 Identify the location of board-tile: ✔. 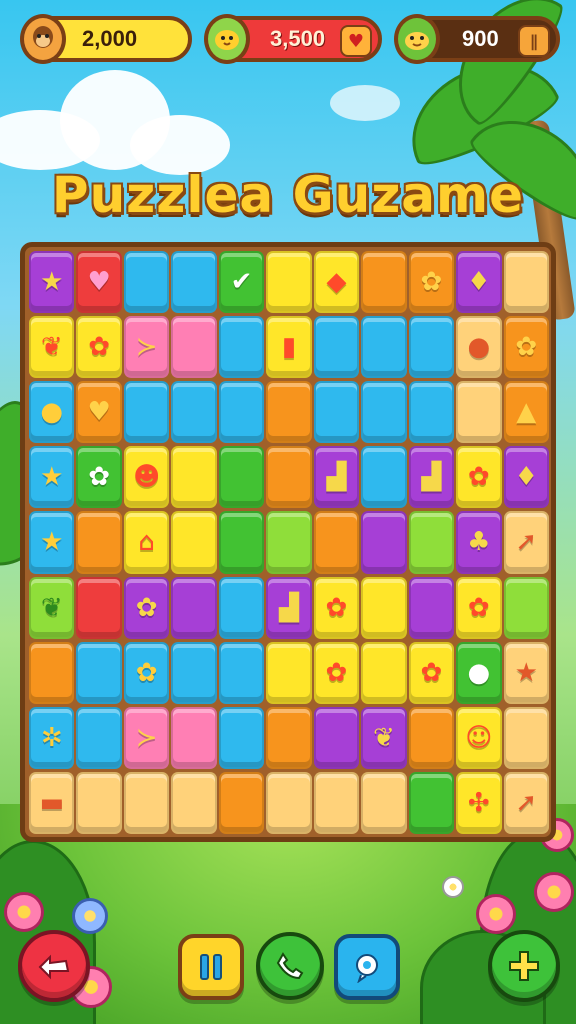
(241, 282).